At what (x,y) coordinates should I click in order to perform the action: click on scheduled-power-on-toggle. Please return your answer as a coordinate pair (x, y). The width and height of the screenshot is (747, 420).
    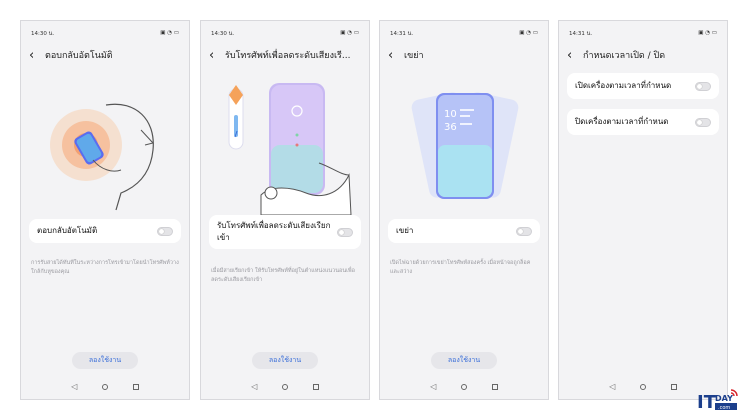
    Looking at the image, I should click on (703, 86).